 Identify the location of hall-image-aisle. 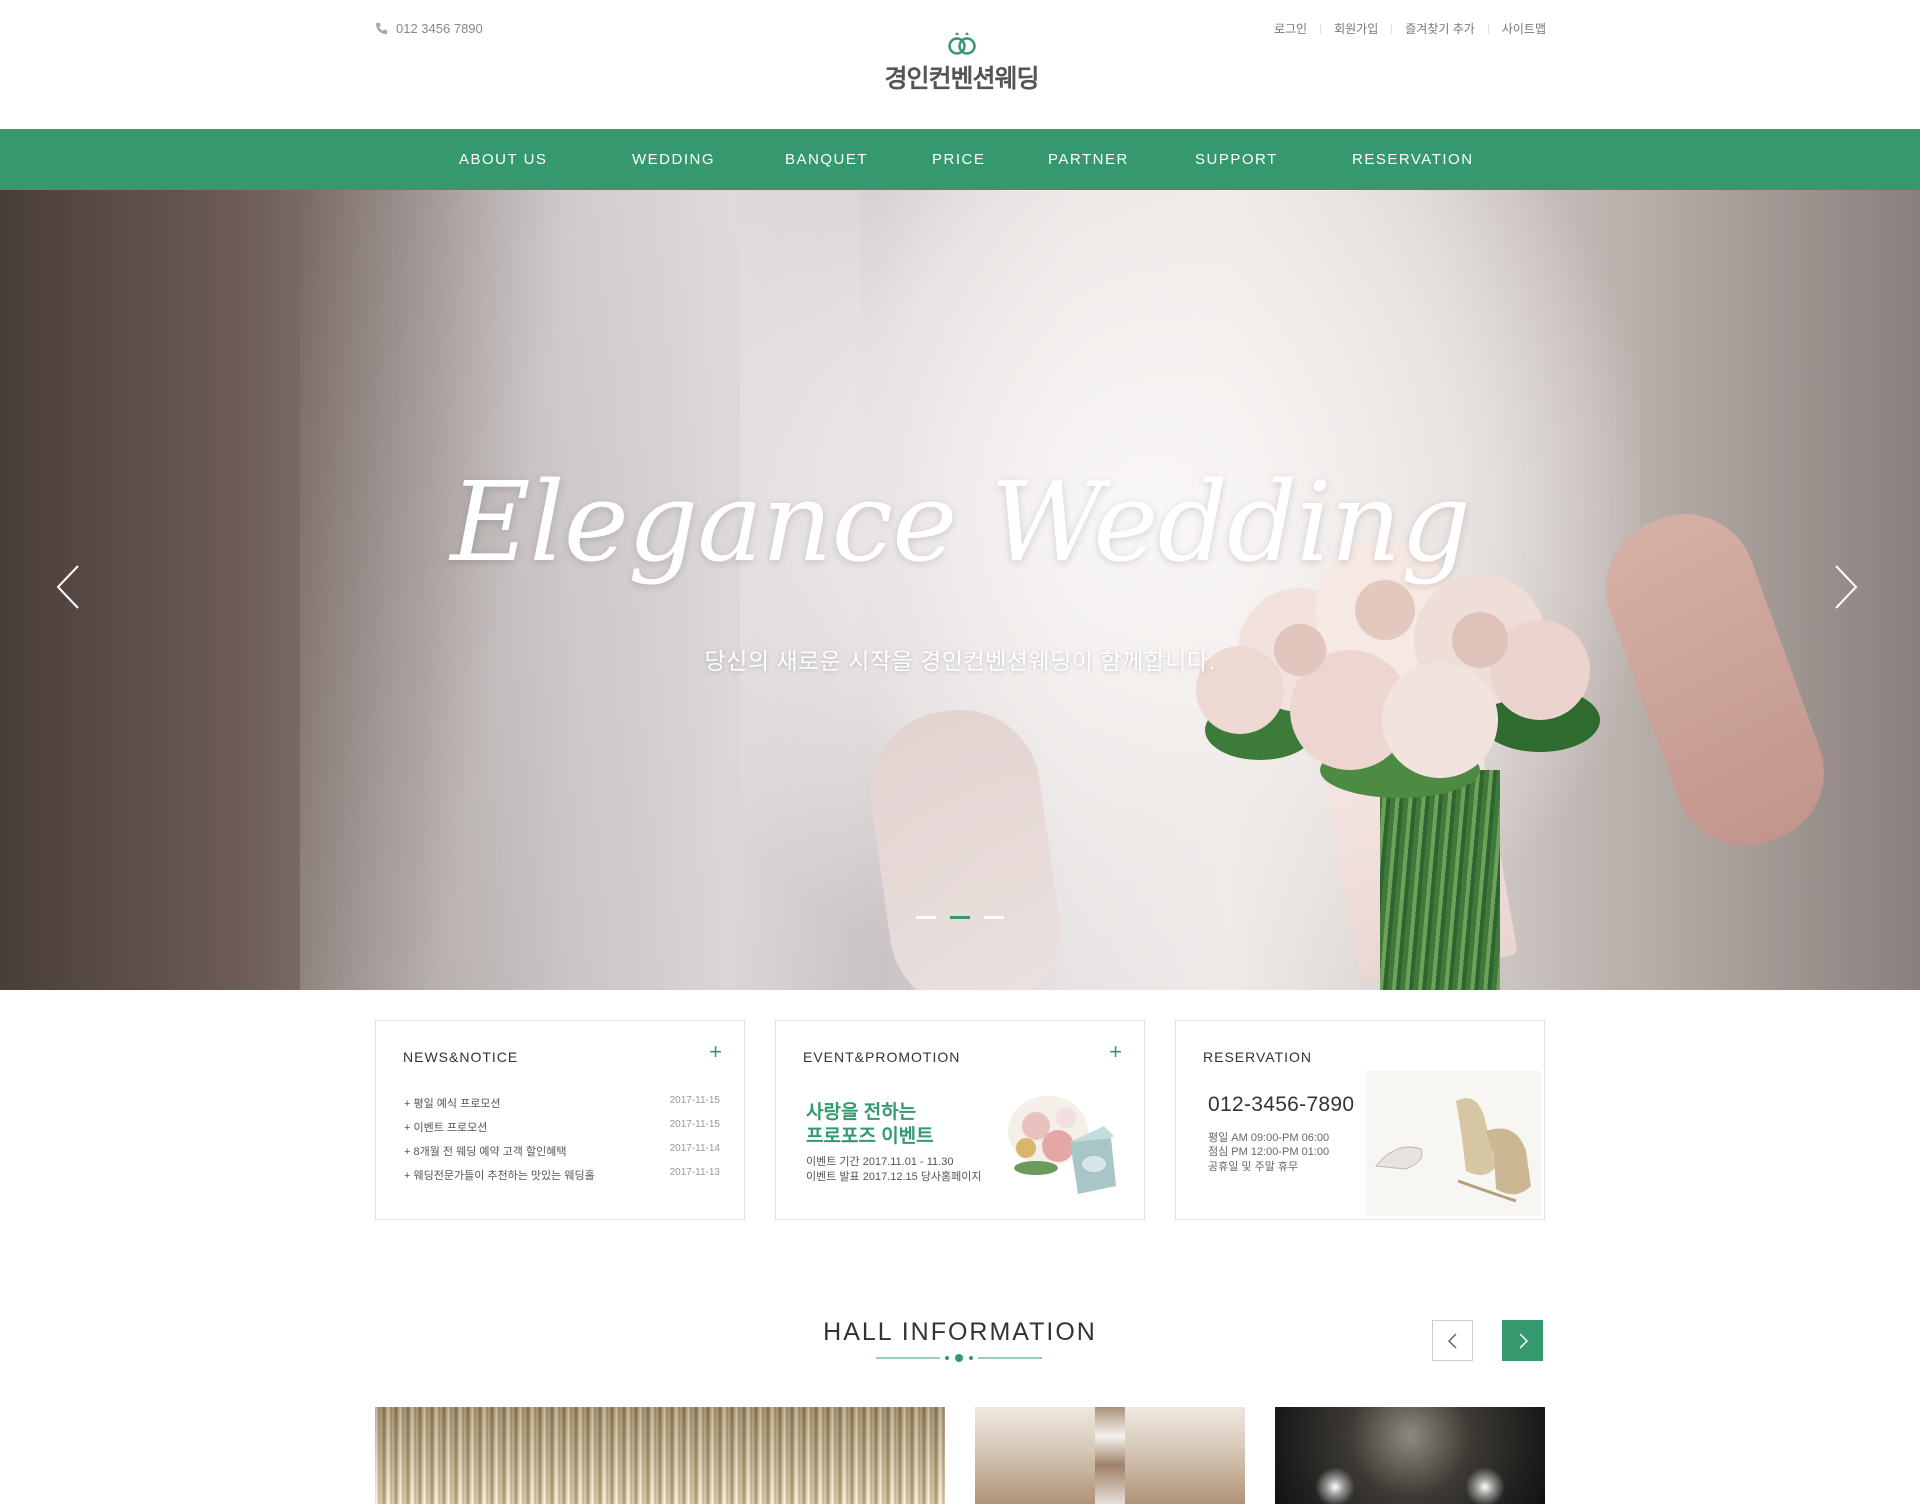
(1110, 1455).